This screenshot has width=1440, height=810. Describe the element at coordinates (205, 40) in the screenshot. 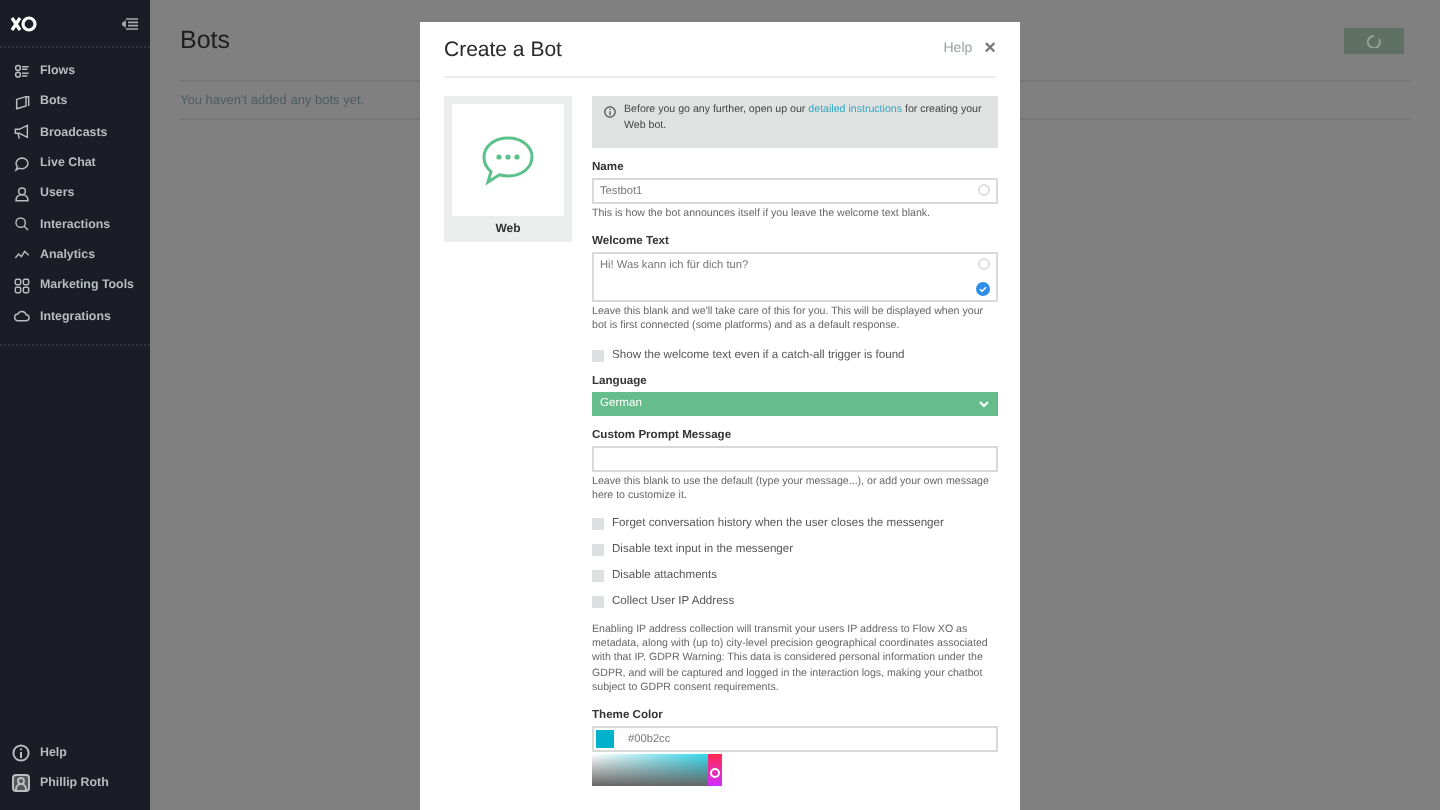

I see `page-title: Bots` at that location.